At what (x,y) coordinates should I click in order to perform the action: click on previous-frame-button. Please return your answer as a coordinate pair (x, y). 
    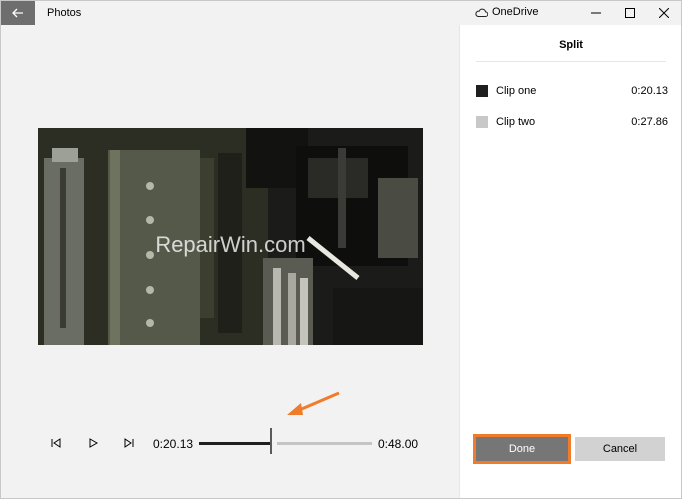
    Looking at the image, I should click on (56, 443).